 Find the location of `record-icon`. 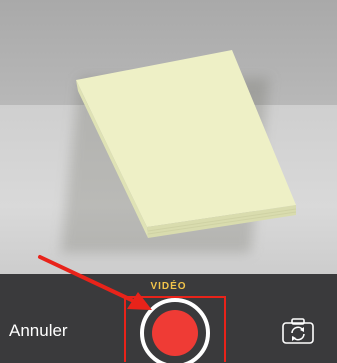

record-icon is located at coordinates (175, 333).